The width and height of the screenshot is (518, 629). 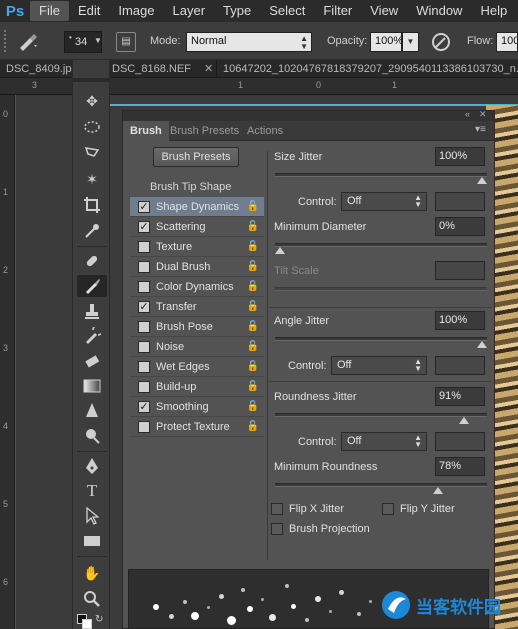 I want to click on flow-input: 100%, so click(x=507, y=42).